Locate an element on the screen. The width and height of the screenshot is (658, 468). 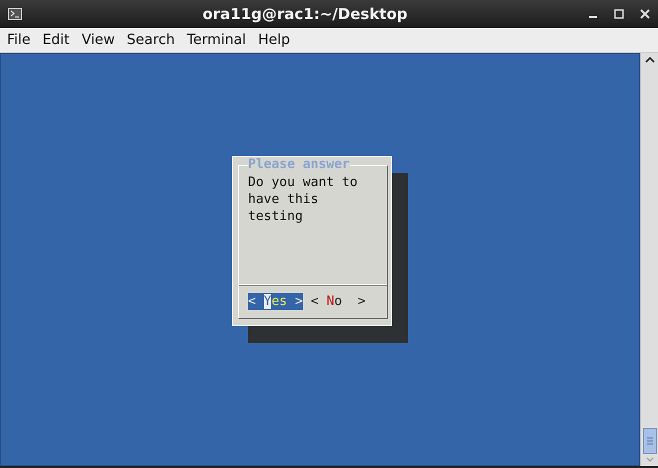
menu-item: Terminal is located at coordinates (217, 40).